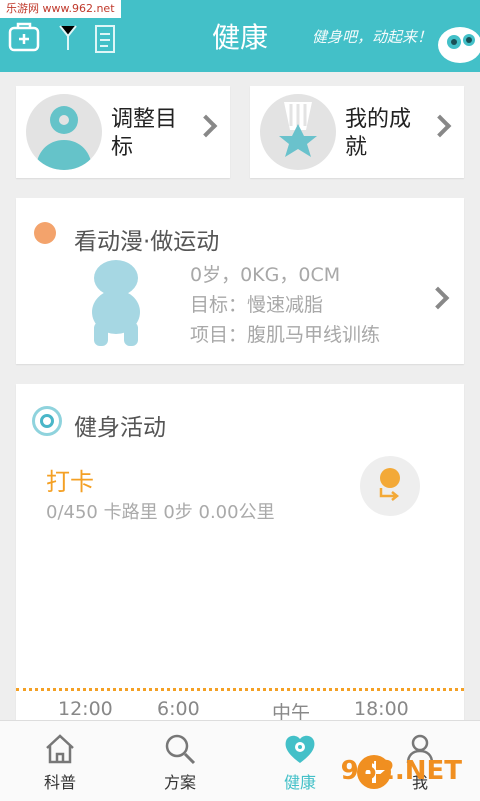 The image size is (480, 801). Describe the element at coordinates (116, 303) in the screenshot. I see `baby-figure-icon` at that location.